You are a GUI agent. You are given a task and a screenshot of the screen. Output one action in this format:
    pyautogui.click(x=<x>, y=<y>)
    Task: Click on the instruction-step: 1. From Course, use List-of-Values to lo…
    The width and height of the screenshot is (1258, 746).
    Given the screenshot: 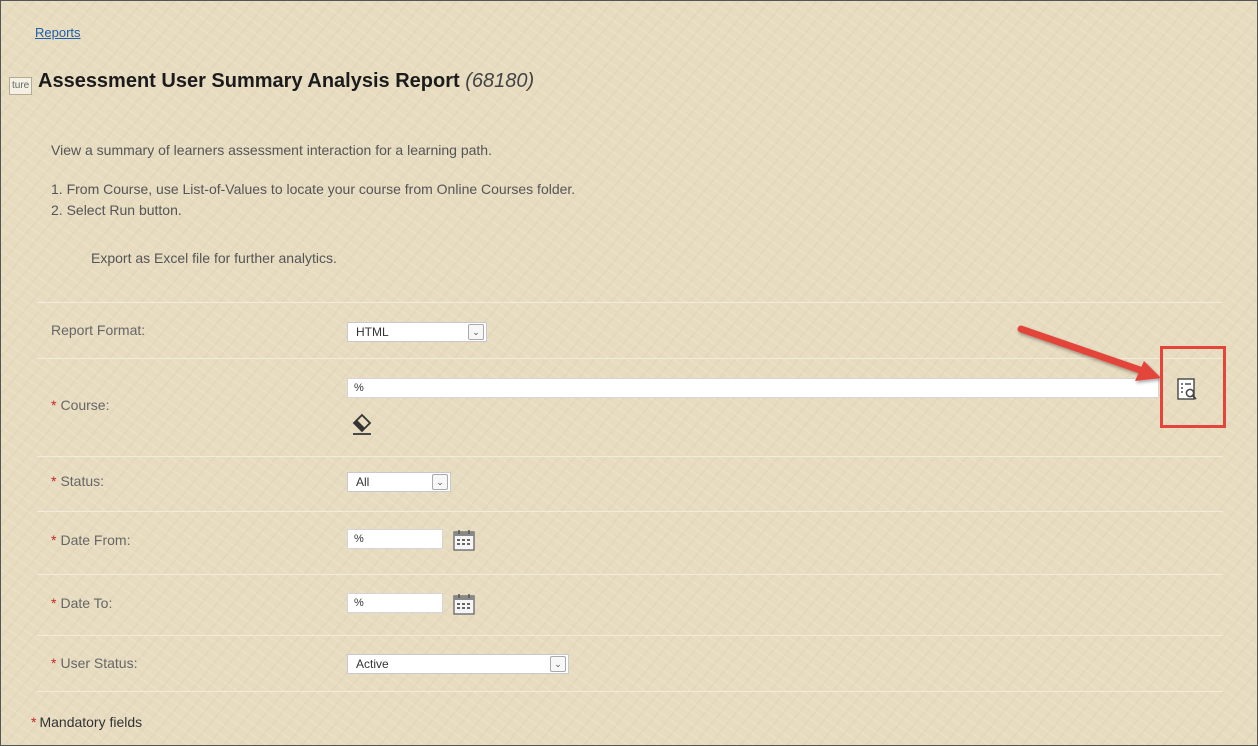 What is the action you would take?
    pyautogui.click(x=313, y=189)
    